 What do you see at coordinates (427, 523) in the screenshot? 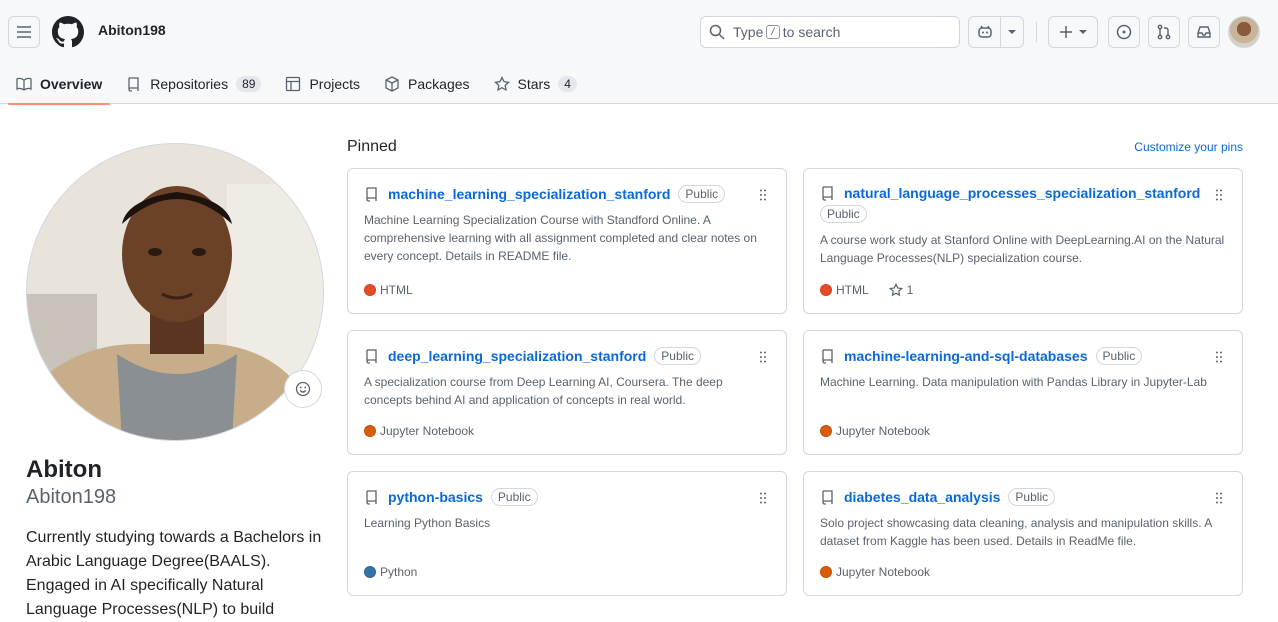
I see `repo-description: Learning Python Basics` at bounding box center [427, 523].